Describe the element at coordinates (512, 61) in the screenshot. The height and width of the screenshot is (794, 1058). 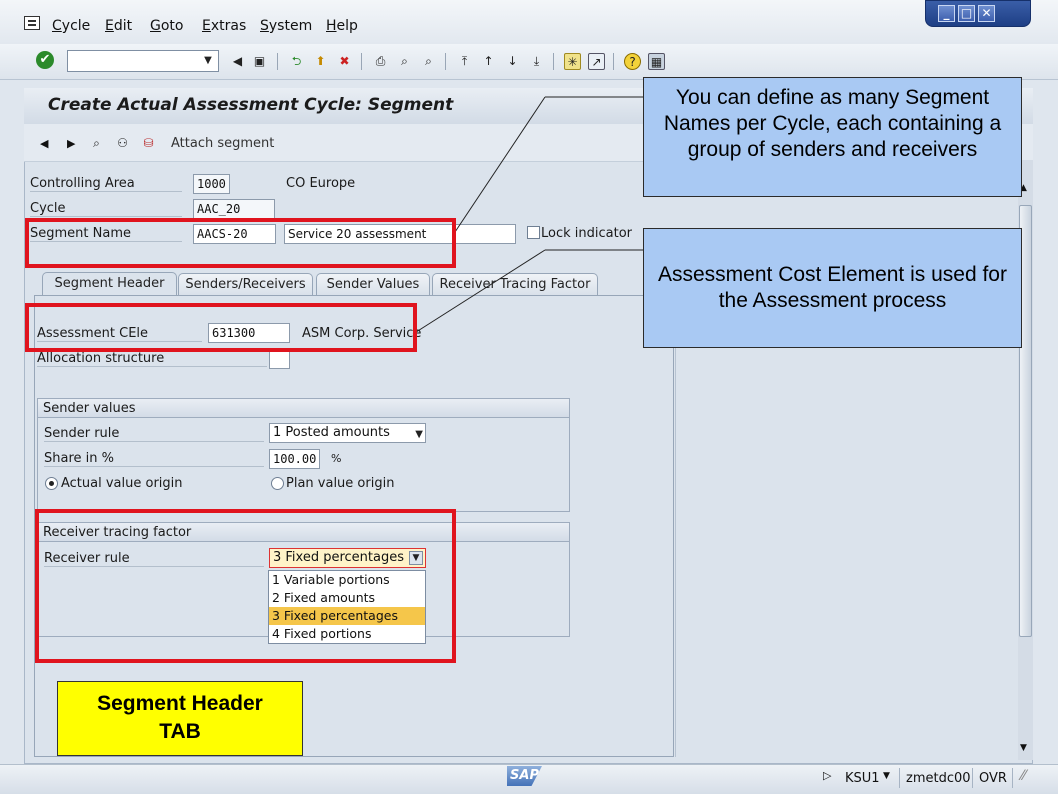
I see `next-page-icon: ↓` at that location.